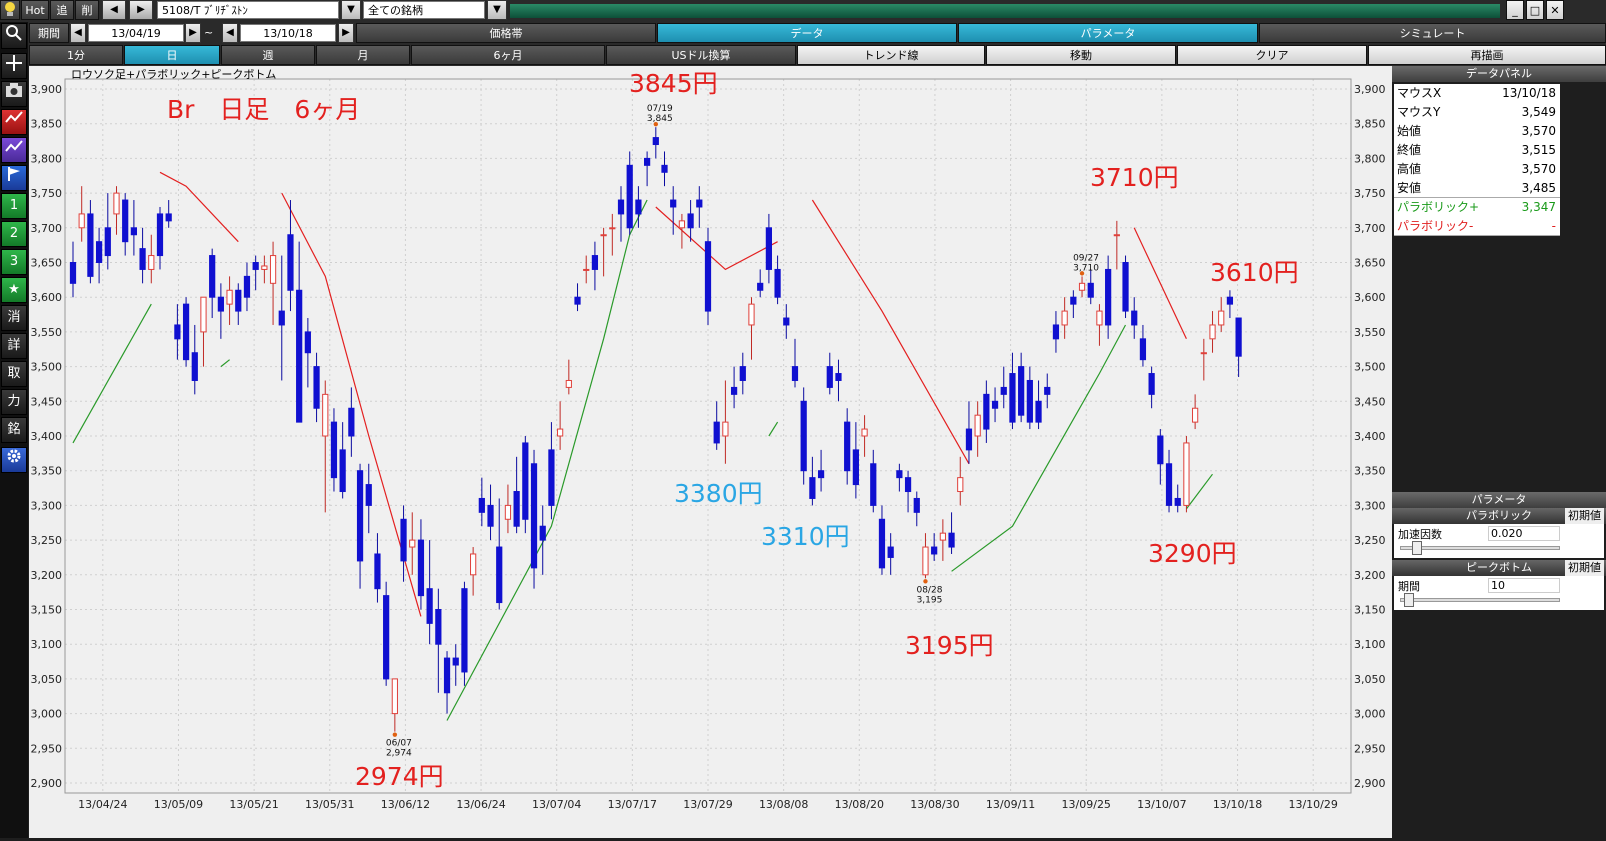  Describe the element at coordinates (1524, 533) in the screenshot. I see `accel-field: 0.020` at that location.